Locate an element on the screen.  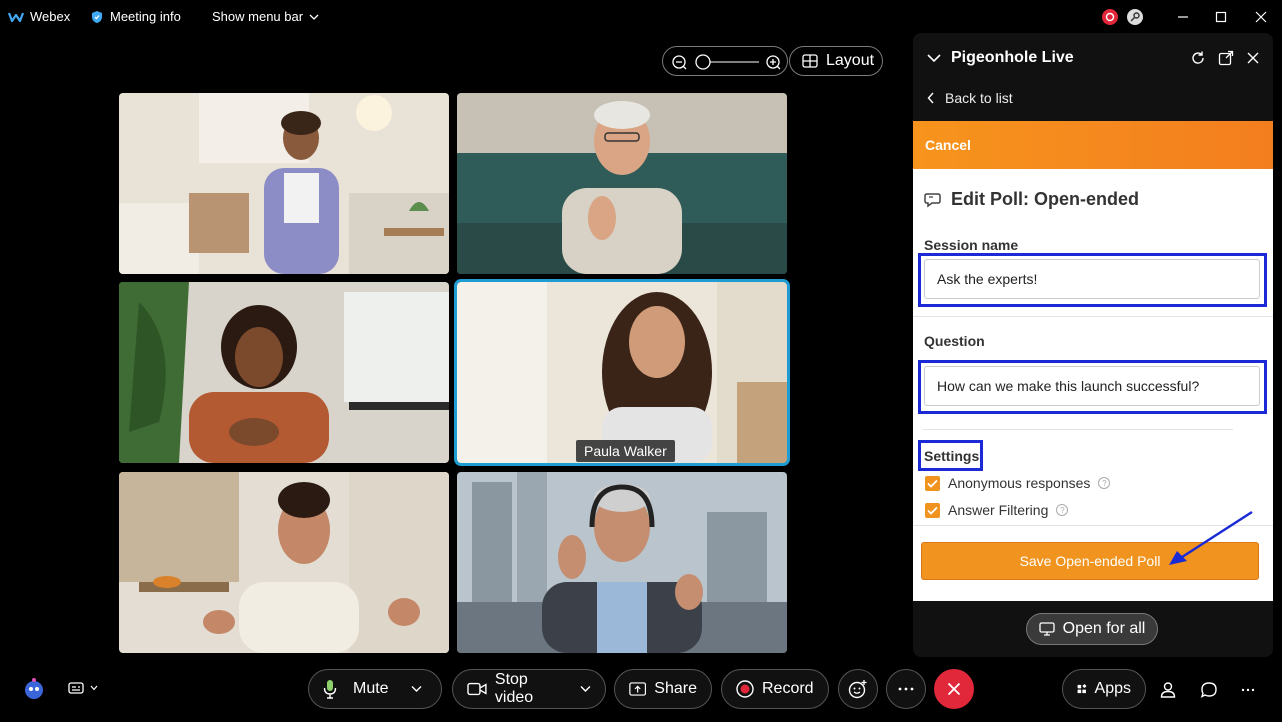
video-tile-4-active-speaker: Paula Walker is located at coordinates (622, 372).